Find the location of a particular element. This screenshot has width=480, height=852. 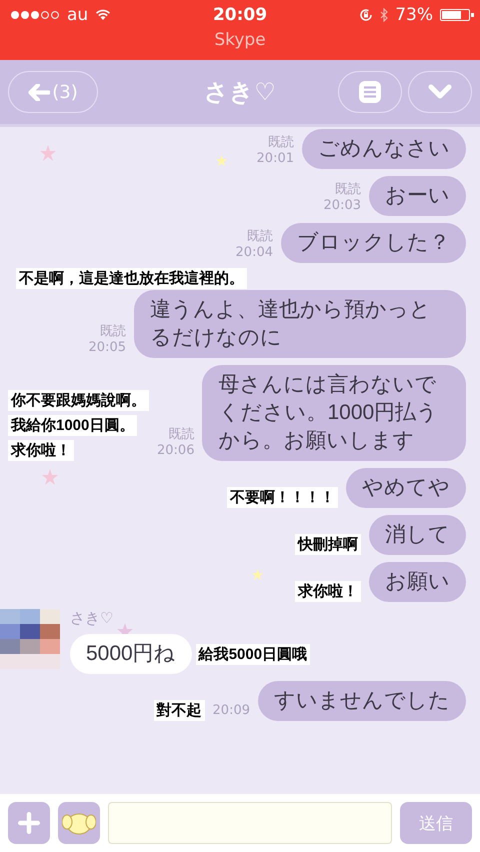

sticker-button is located at coordinates (79, 823).